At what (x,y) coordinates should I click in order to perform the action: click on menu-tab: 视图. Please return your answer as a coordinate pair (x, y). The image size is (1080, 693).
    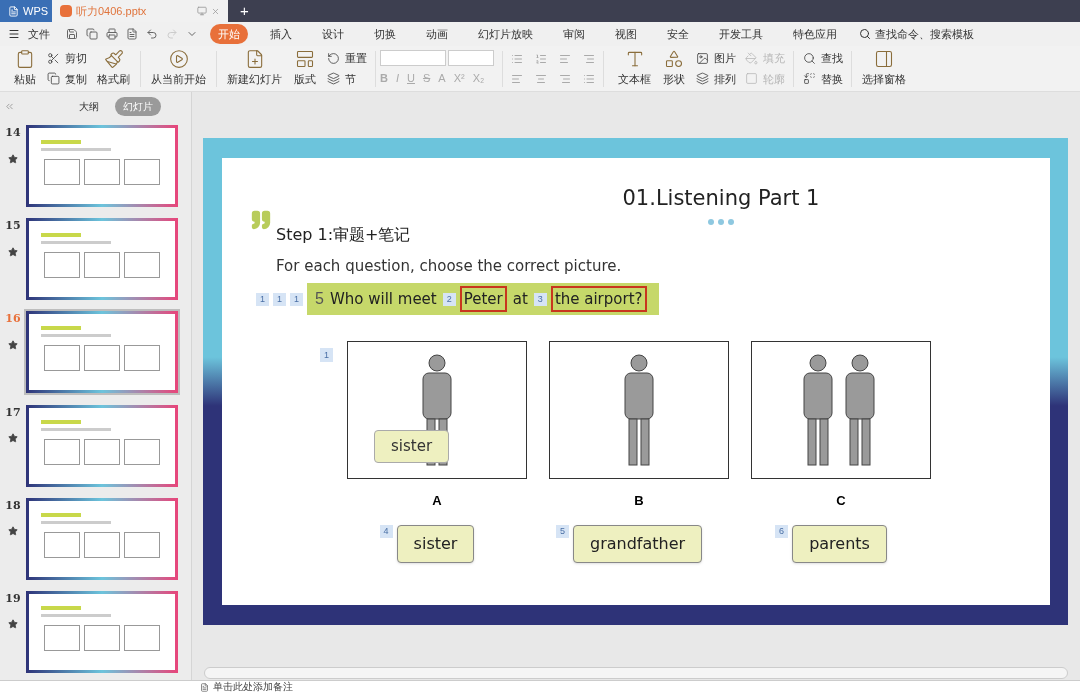
    Looking at the image, I should click on (626, 34).